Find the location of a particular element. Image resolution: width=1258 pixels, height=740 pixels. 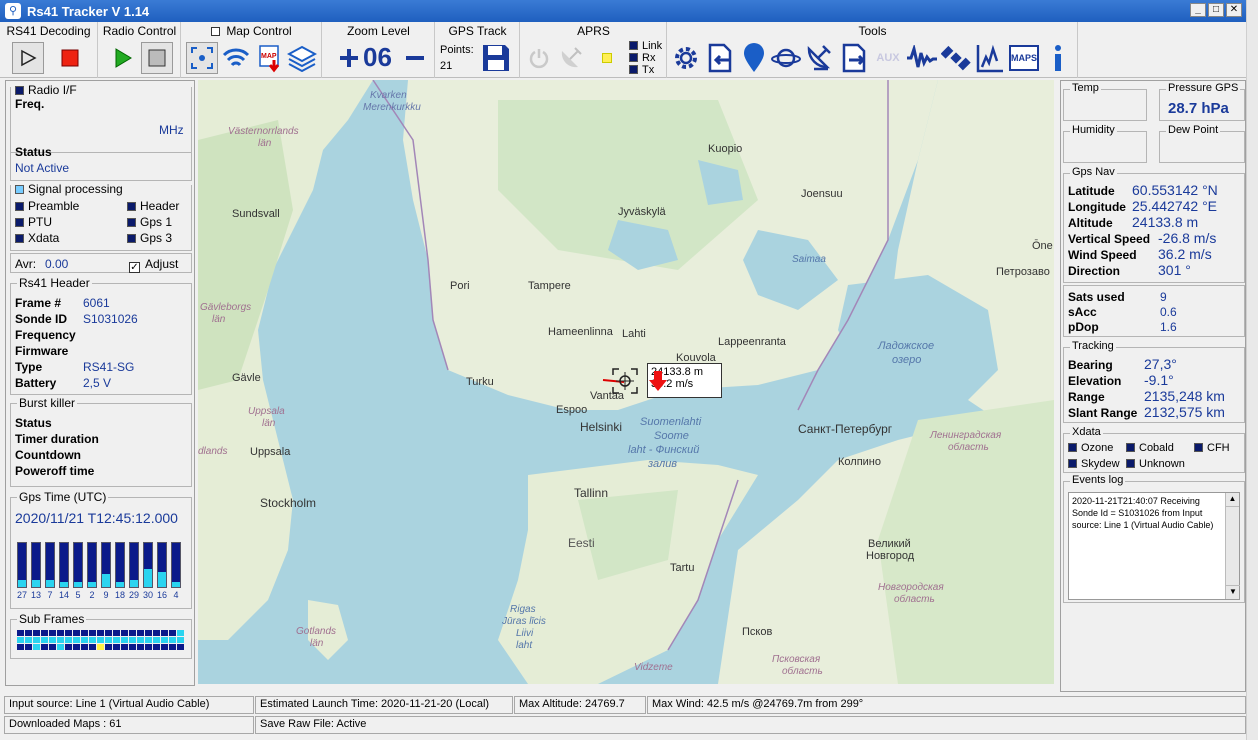

planet-icon is located at coordinates (786, 58).